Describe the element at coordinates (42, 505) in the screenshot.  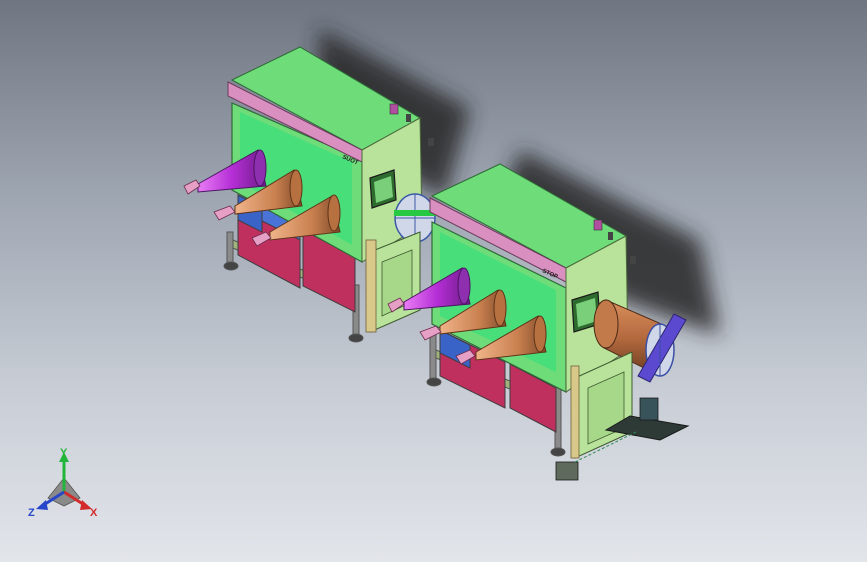
I see `triad-z-arrow-icon` at that location.